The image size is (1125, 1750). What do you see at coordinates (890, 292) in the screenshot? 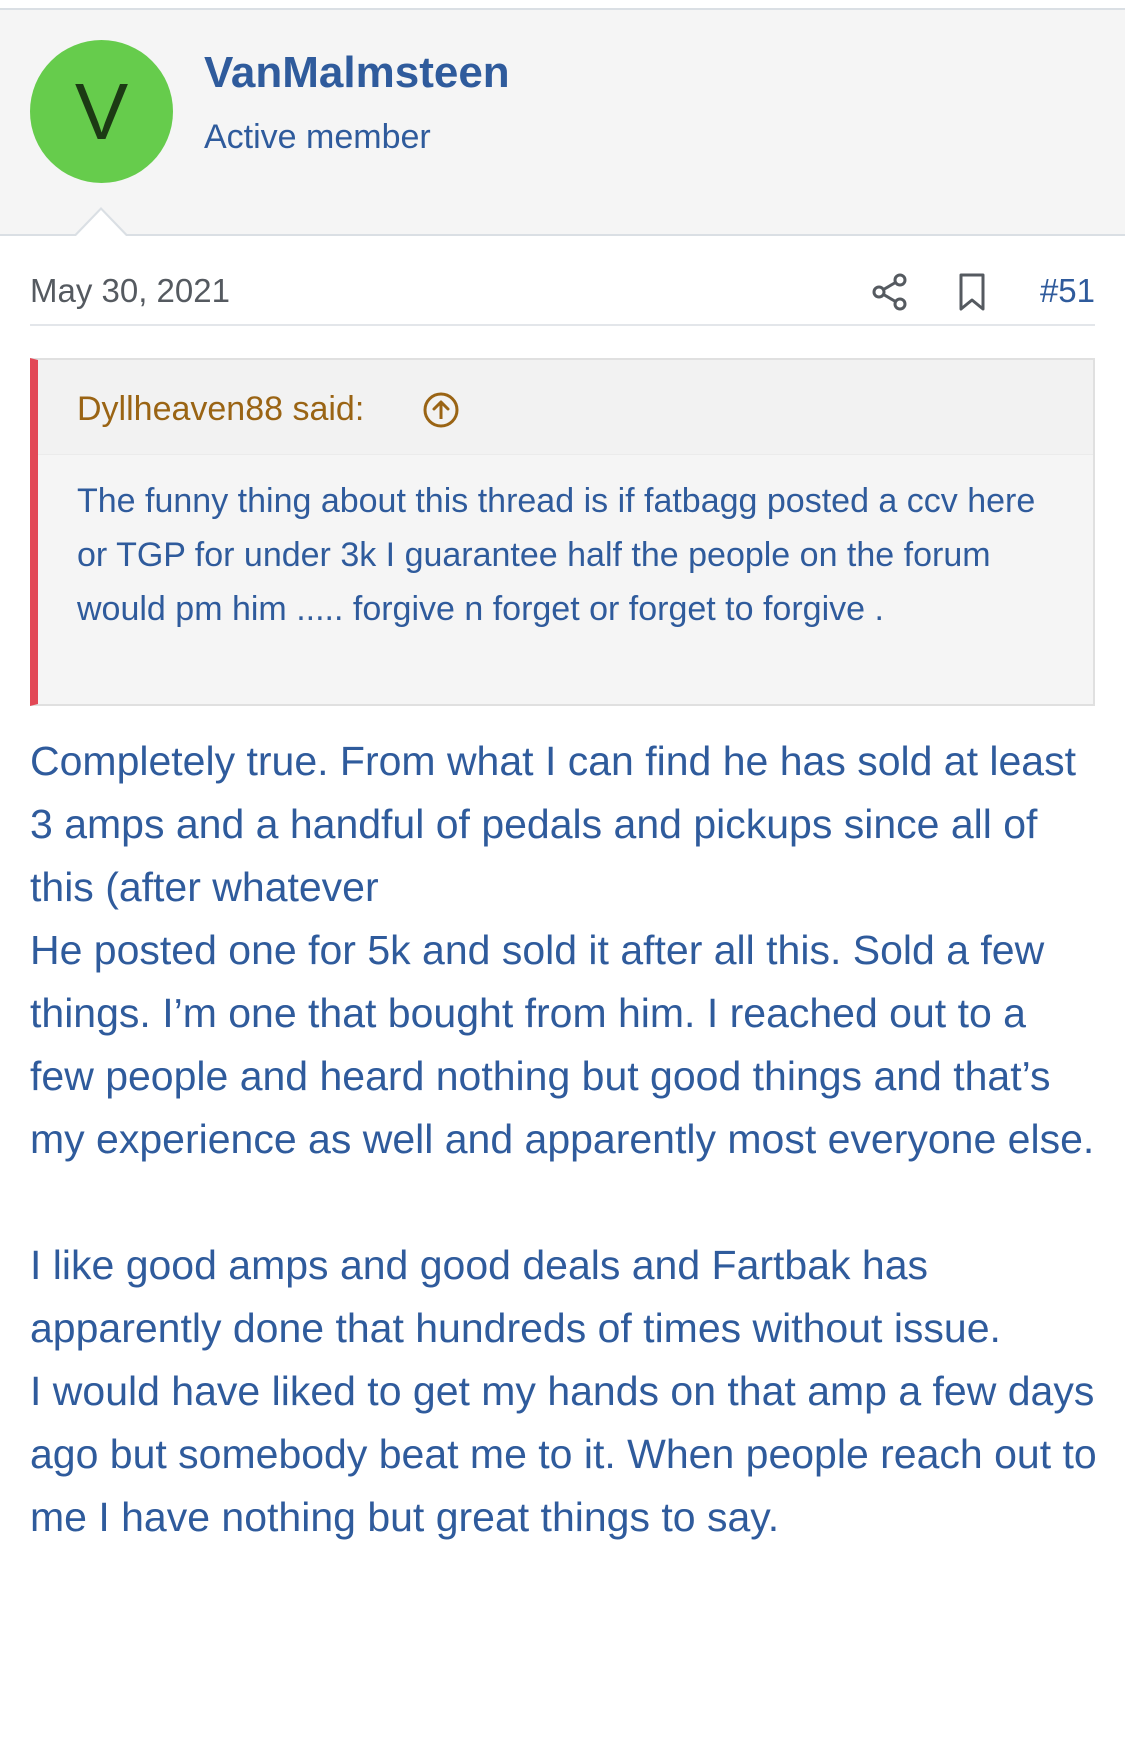
I see `share-icon` at bounding box center [890, 292].